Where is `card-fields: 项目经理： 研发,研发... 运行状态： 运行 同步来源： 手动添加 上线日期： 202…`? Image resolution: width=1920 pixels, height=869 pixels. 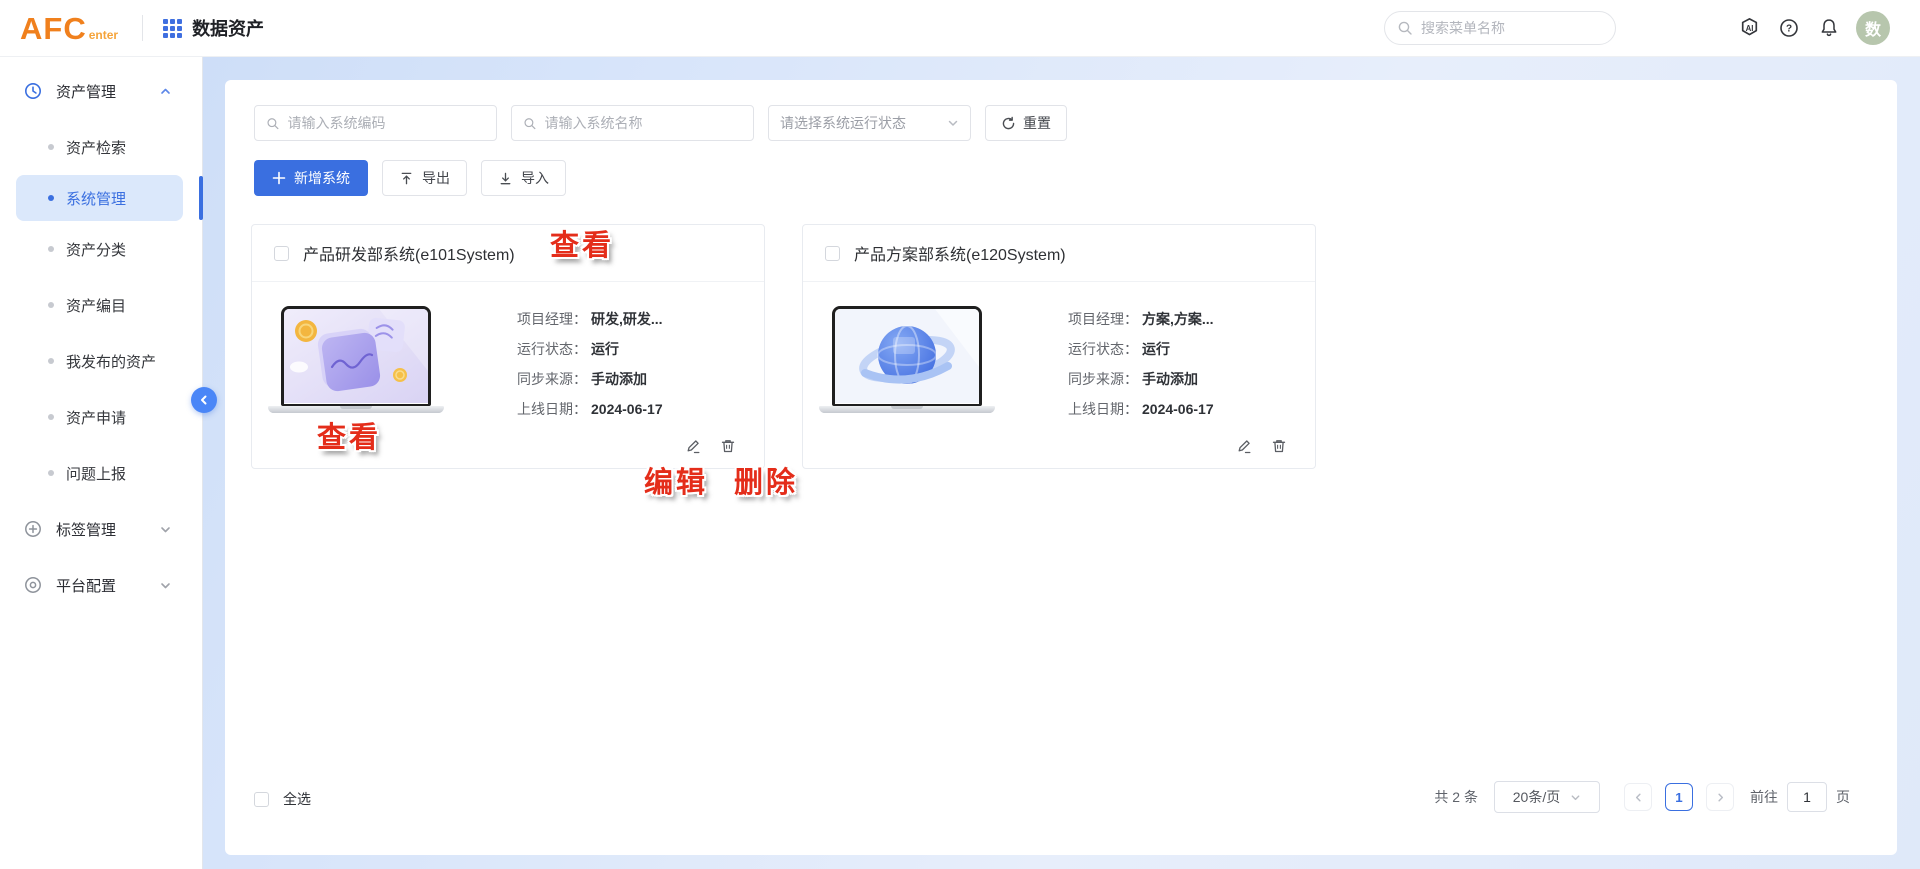 card-fields: 项目经理： 研发,研发... 运行状态： 运行 同步来源： 手动添加 上线日期： 202… is located at coordinates (590, 364).